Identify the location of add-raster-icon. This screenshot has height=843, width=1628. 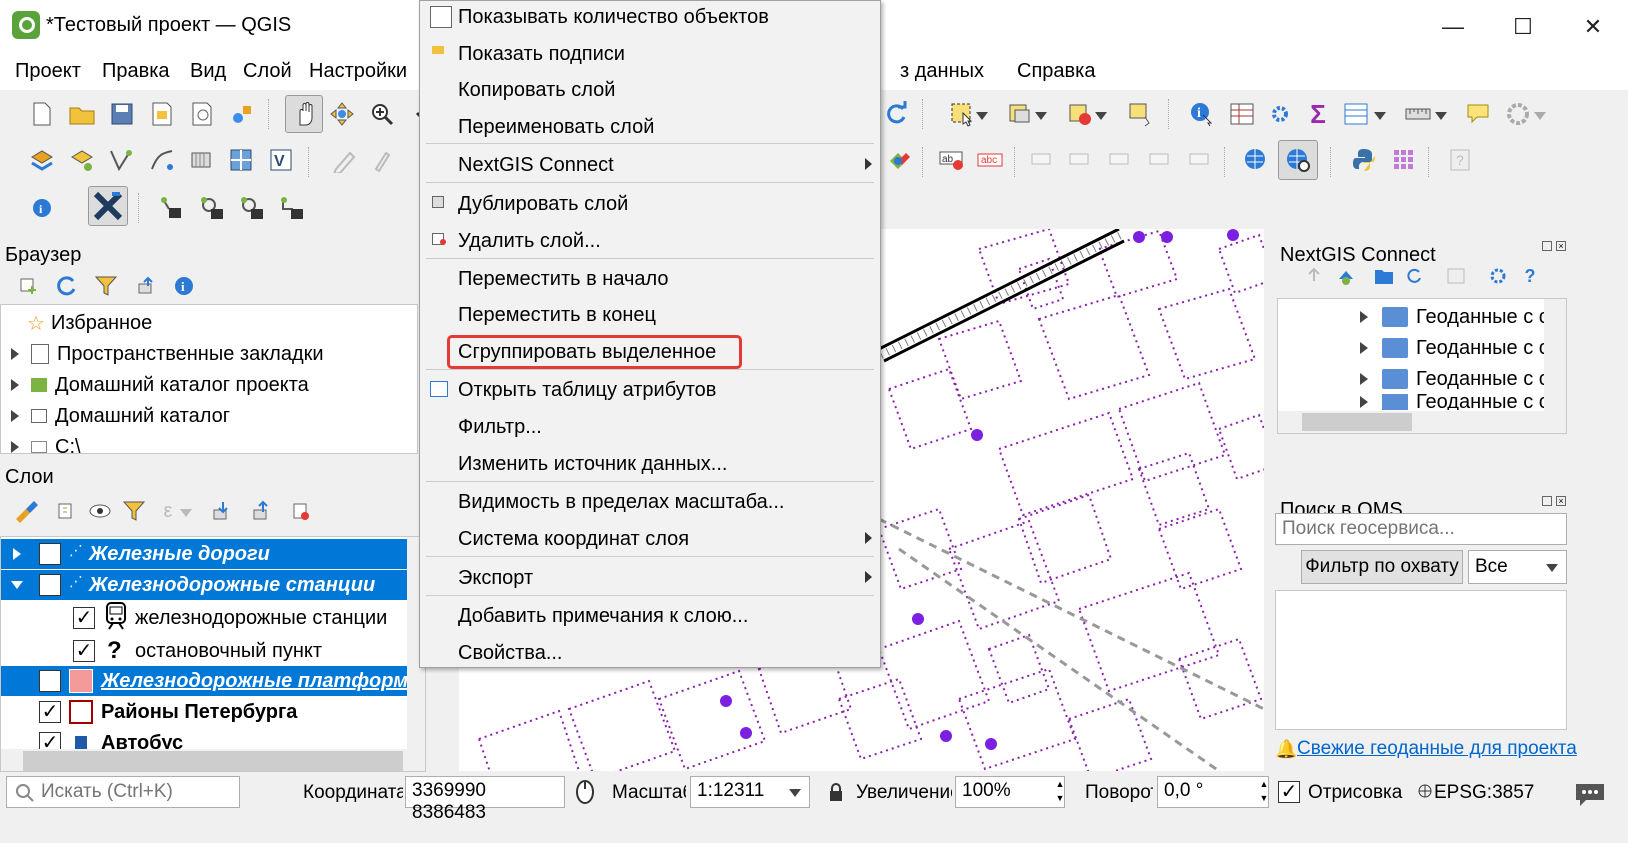
(202, 160).